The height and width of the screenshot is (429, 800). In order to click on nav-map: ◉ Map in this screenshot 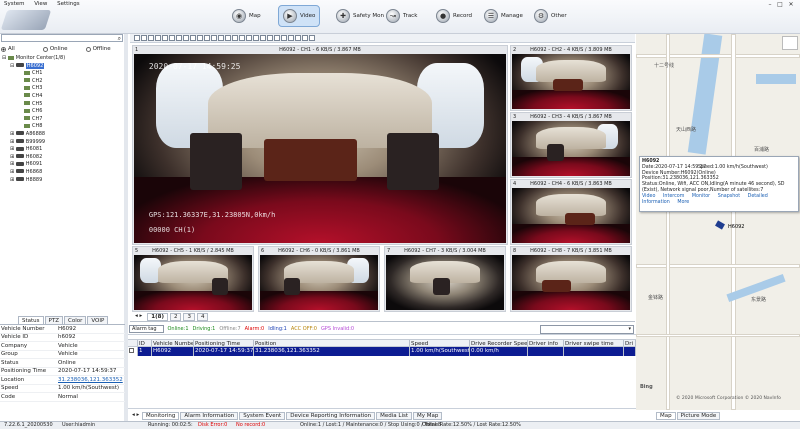, I will do `click(246, 16)`.